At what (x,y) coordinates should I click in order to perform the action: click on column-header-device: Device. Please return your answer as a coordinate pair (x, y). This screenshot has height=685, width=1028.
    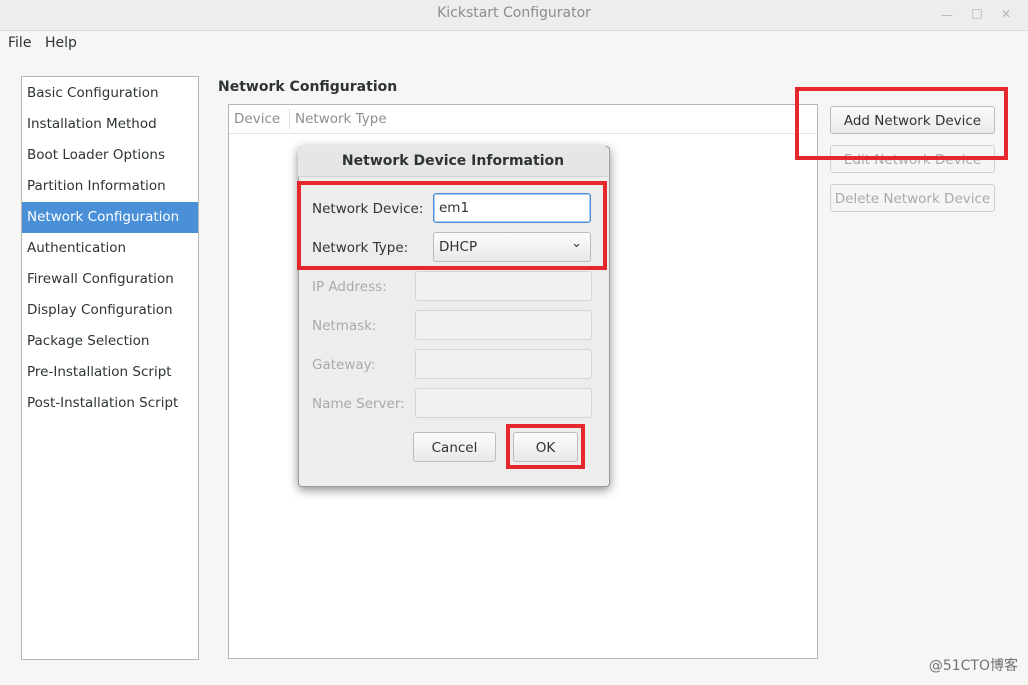
    Looking at the image, I should click on (257, 119).